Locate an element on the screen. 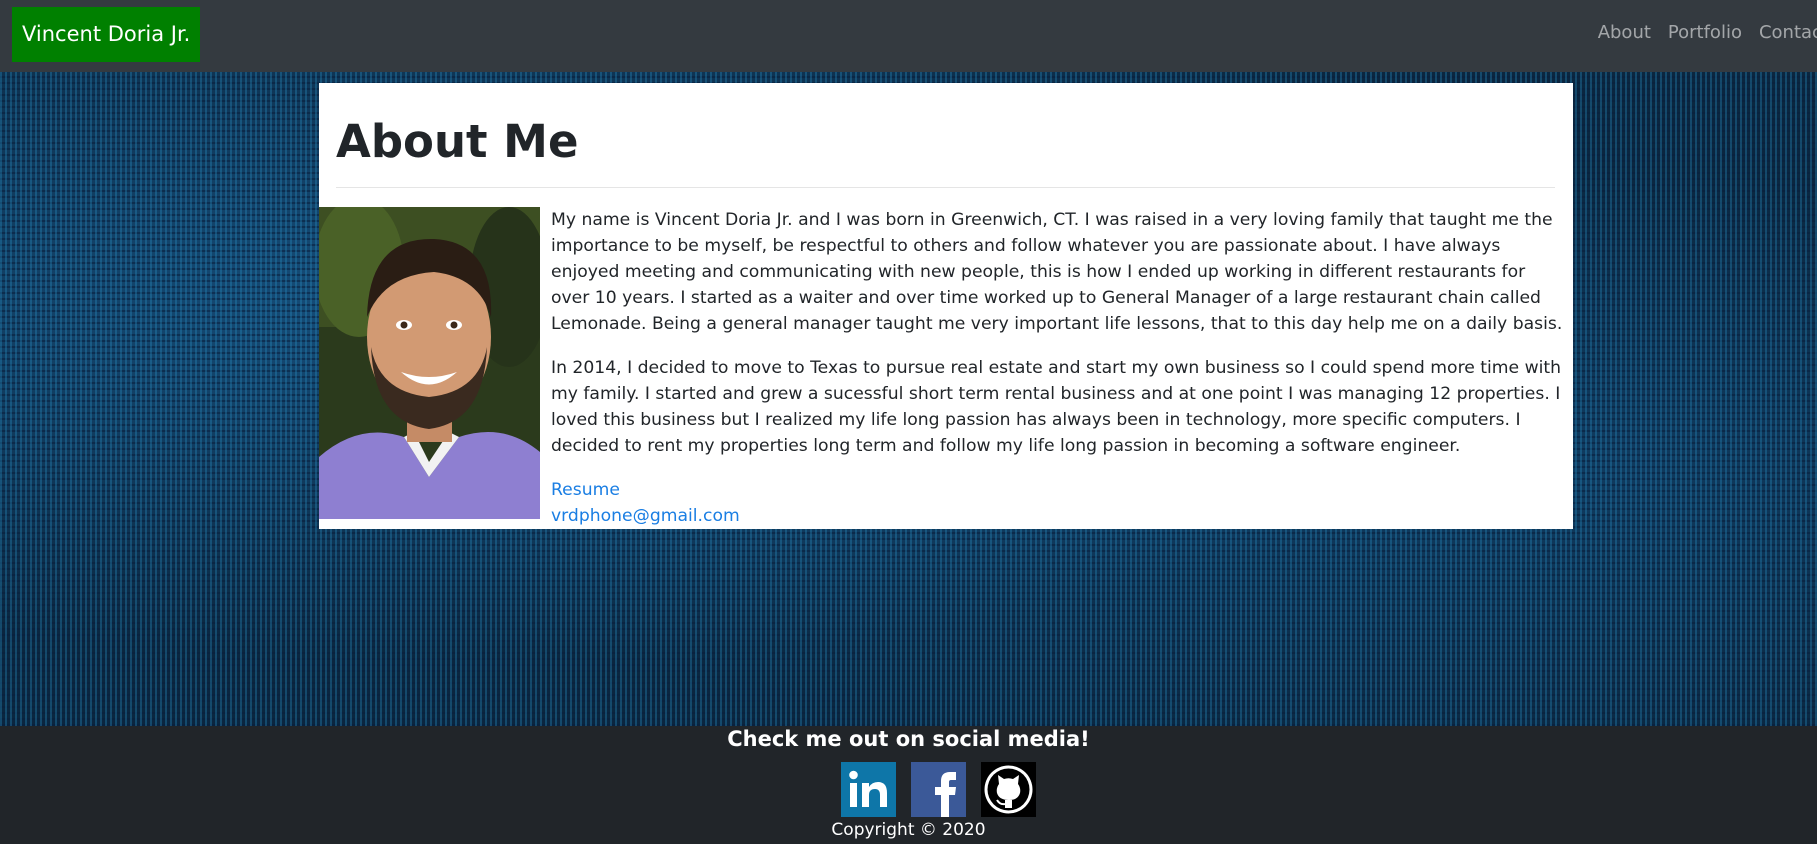 Image resolution: width=1817 pixels, height=844 pixels. social-links is located at coordinates (938, 789).